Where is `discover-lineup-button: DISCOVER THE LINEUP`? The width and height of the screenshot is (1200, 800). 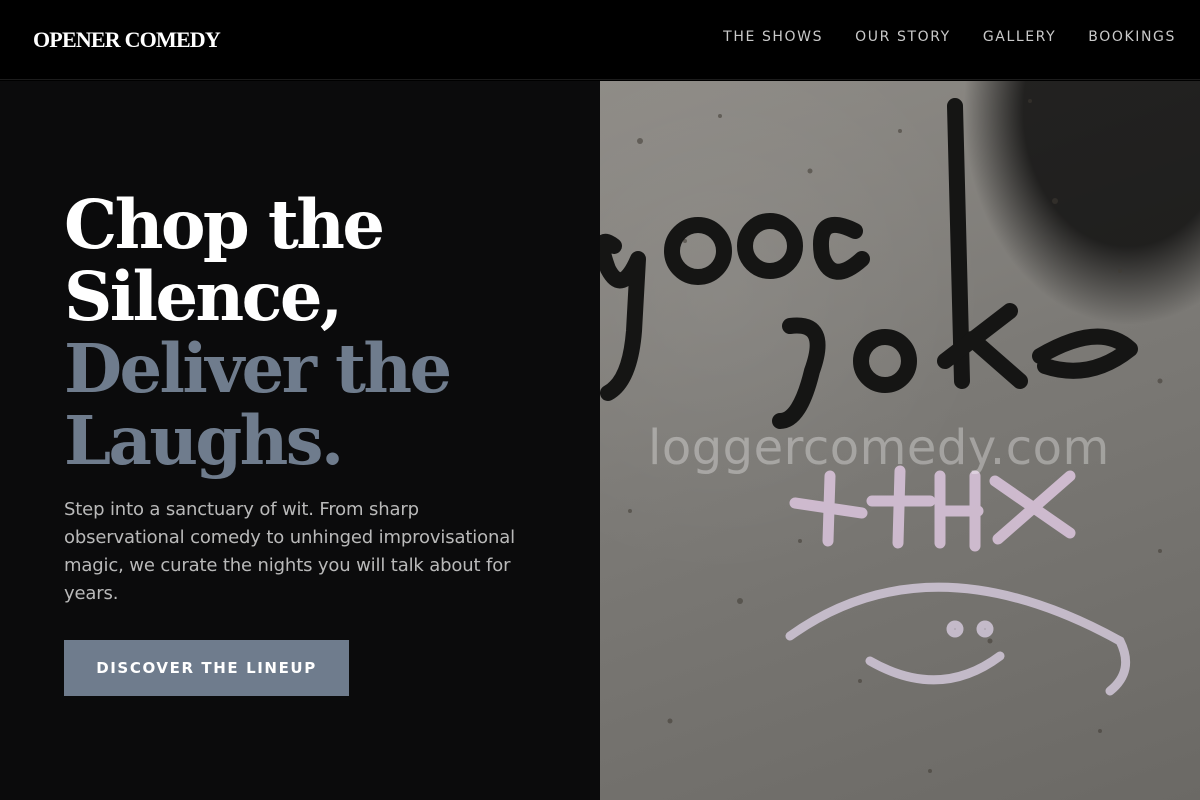 discover-lineup-button: DISCOVER THE LINEUP is located at coordinates (206, 668).